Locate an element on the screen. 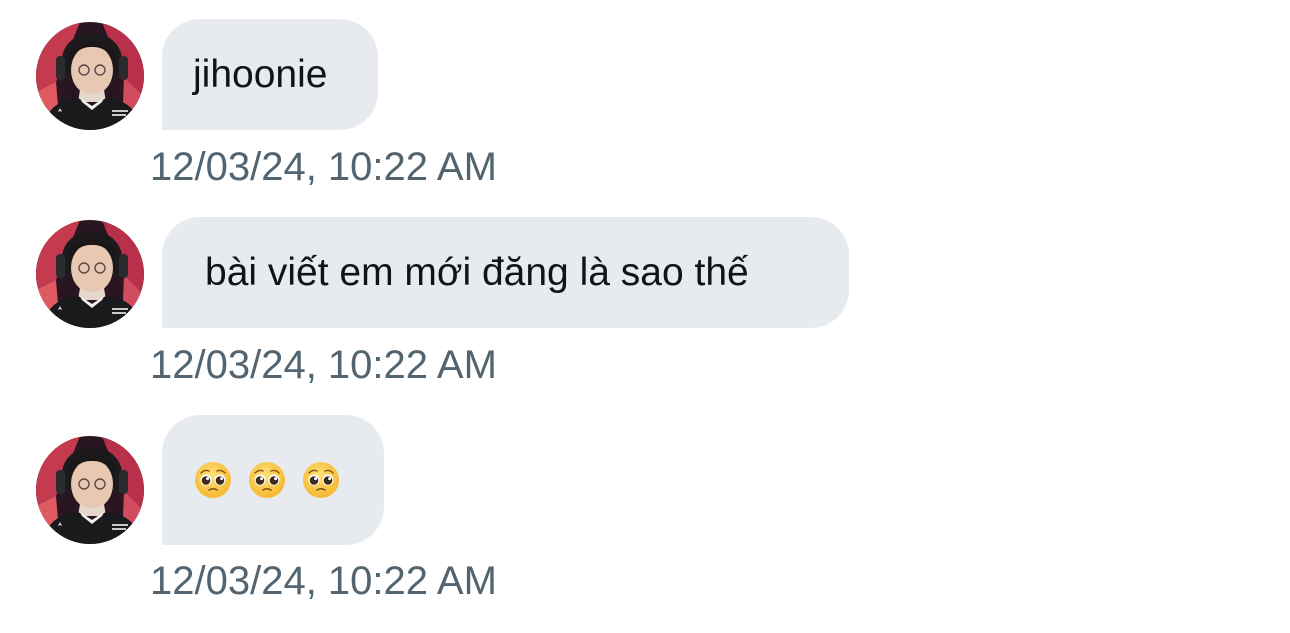 The image size is (1290, 633). message-bubble is located at coordinates (273, 480).